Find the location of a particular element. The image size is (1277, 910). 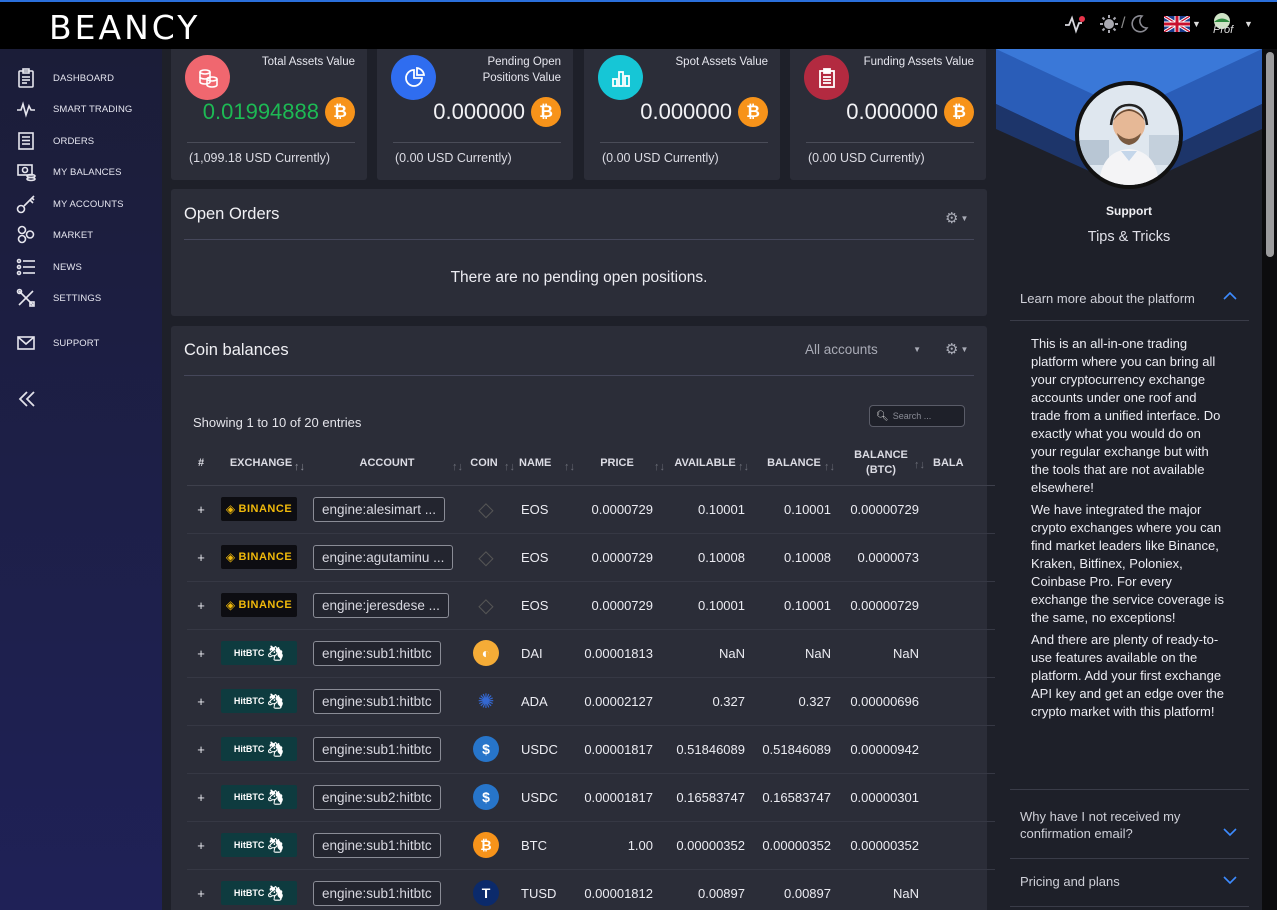

profile-avatar: Prof ▼ is located at coordinates (1232, 24).